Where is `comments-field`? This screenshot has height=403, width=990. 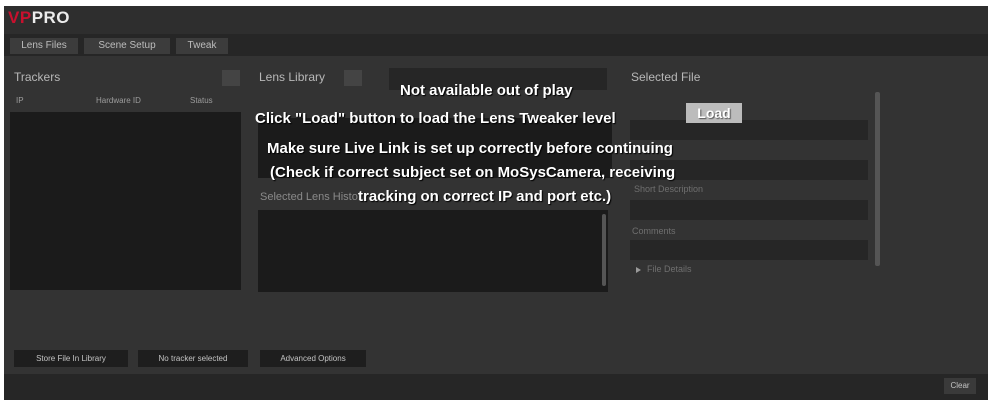 comments-field is located at coordinates (749, 250).